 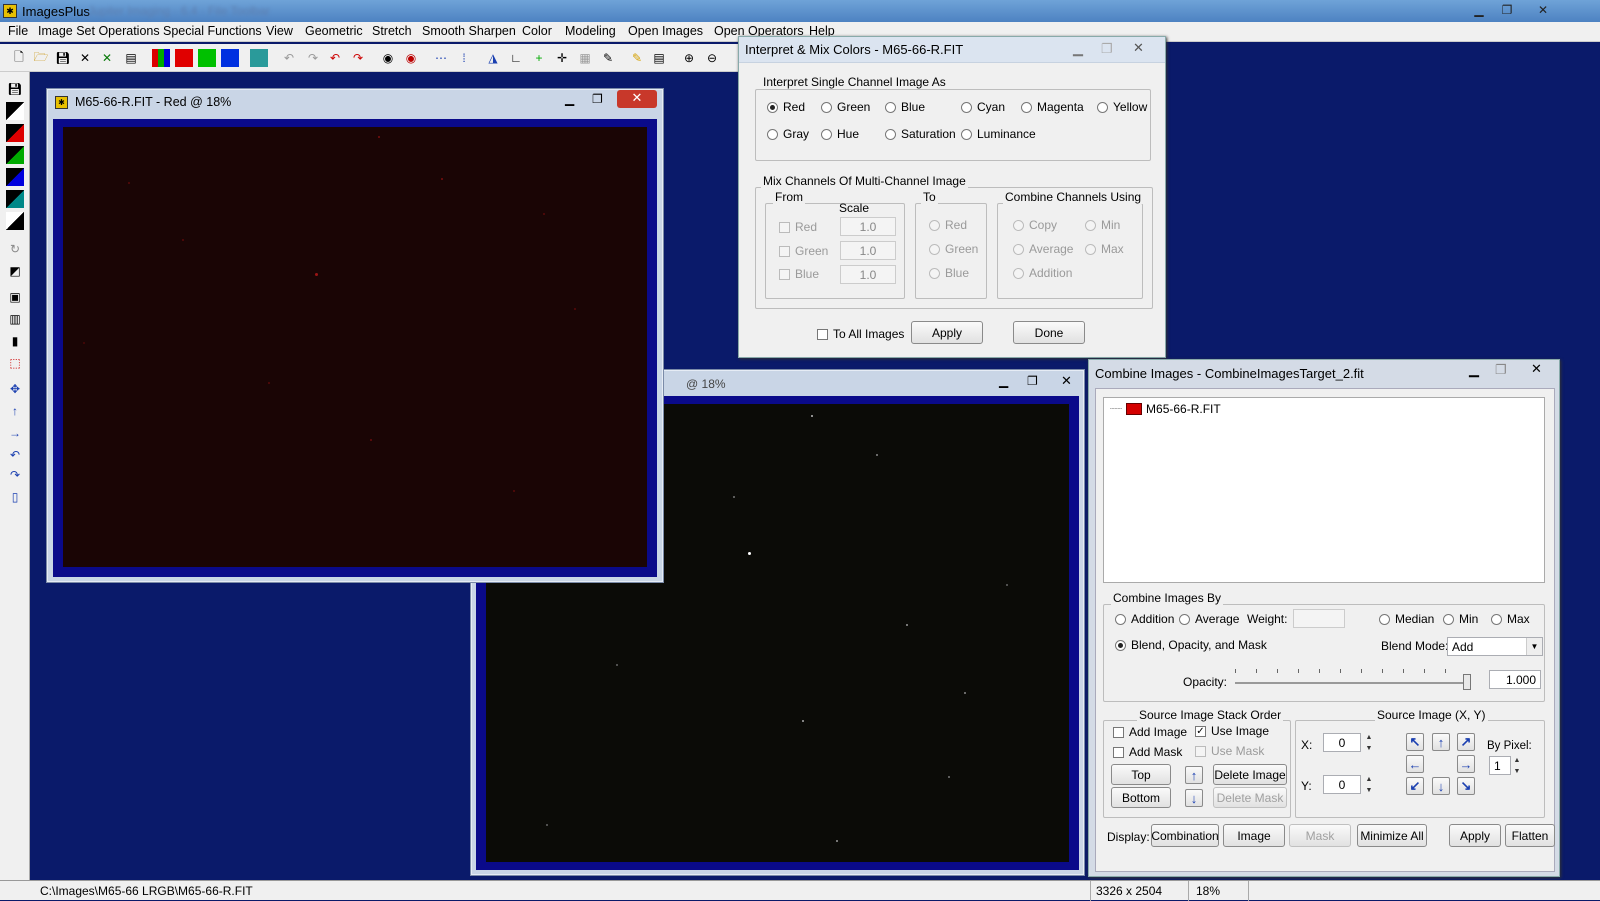 What do you see at coordinates (15, 199) in the screenshot?
I see `teal-tool-icon` at bounding box center [15, 199].